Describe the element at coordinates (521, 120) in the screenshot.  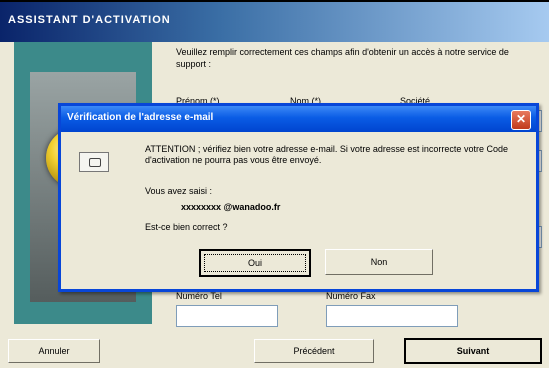
I see `close-icon: ✕` at that location.